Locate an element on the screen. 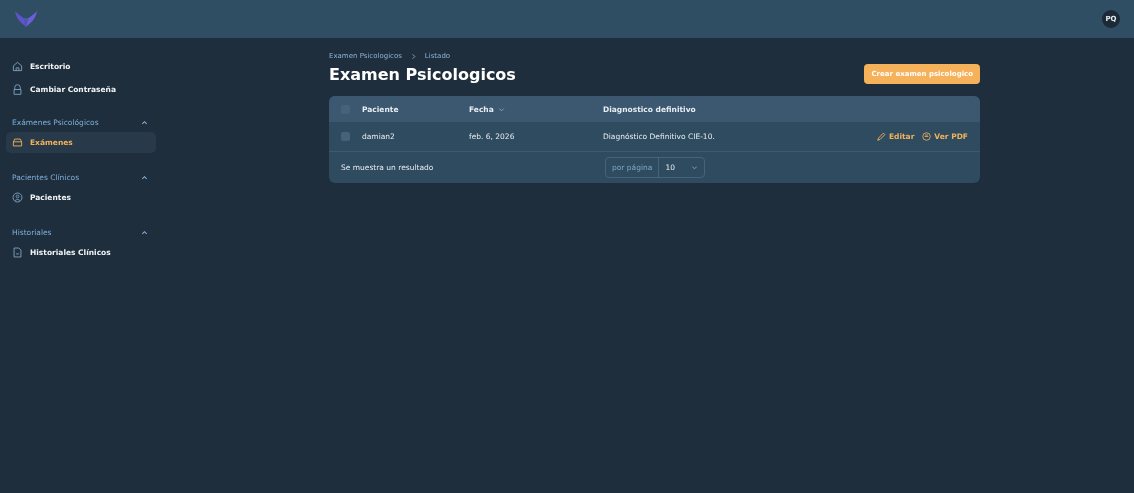 This screenshot has width=1134, height=493. dropdown-chevron-icon is located at coordinates (695, 167).